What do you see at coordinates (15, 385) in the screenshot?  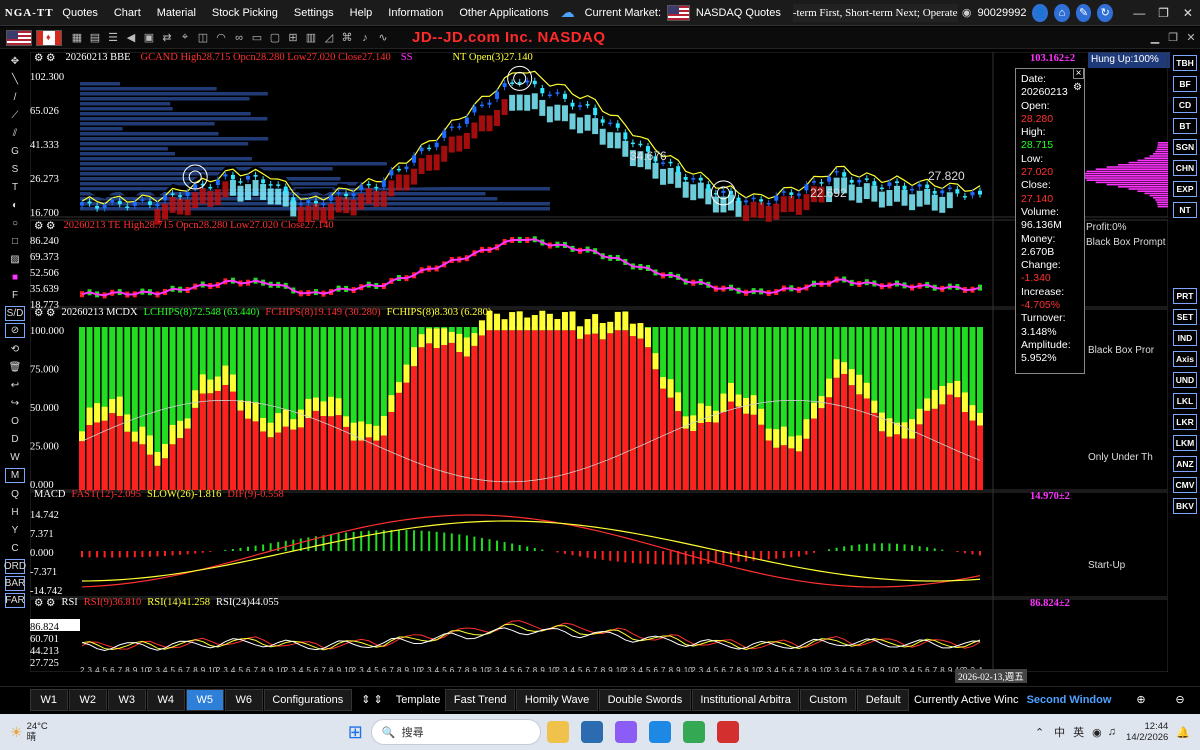 I see `drawing-tool-18: ↩` at bounding box center [15, 385].